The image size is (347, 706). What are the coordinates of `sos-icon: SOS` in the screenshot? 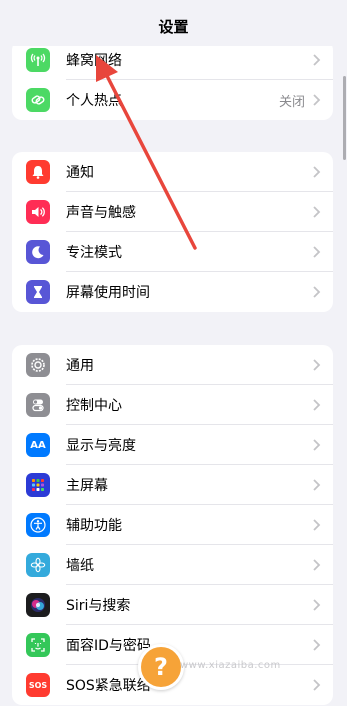 It's located at (38, 685).